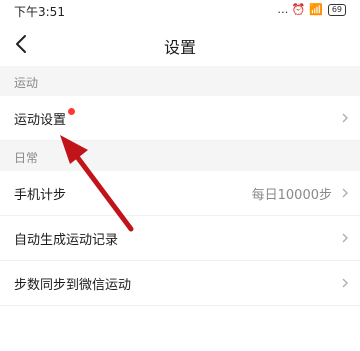  I want to click on row-label: 步数同步到微信运动, so click(73, 285).